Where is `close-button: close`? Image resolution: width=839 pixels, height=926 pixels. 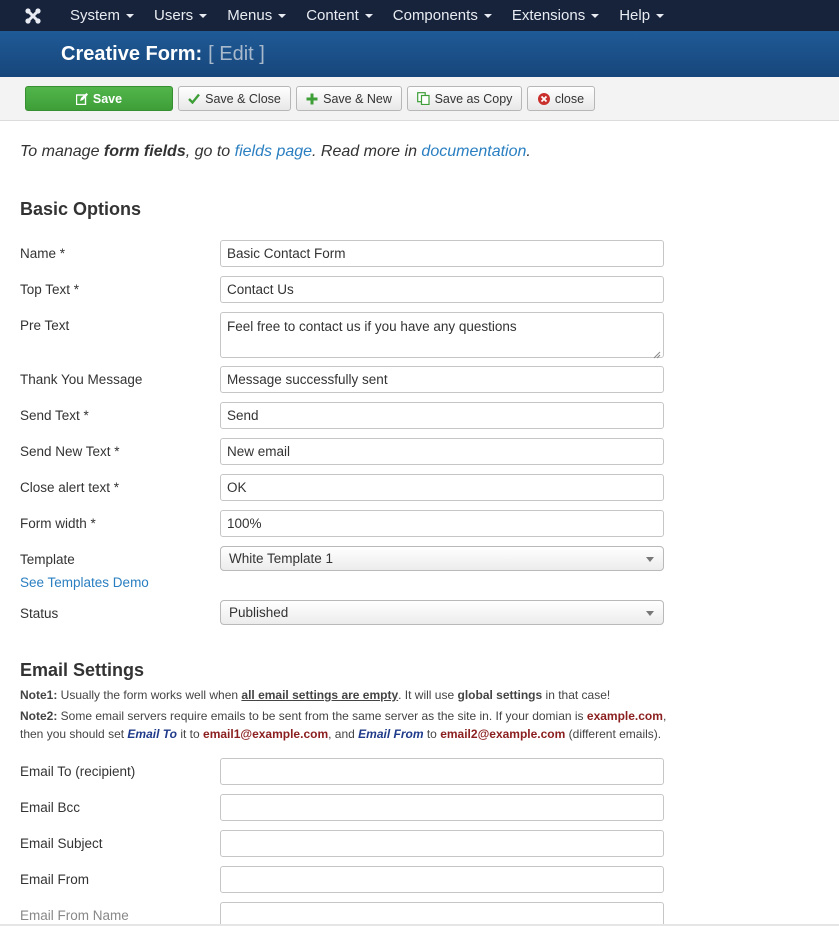 close-button: close is located at coordinates (561, 98).